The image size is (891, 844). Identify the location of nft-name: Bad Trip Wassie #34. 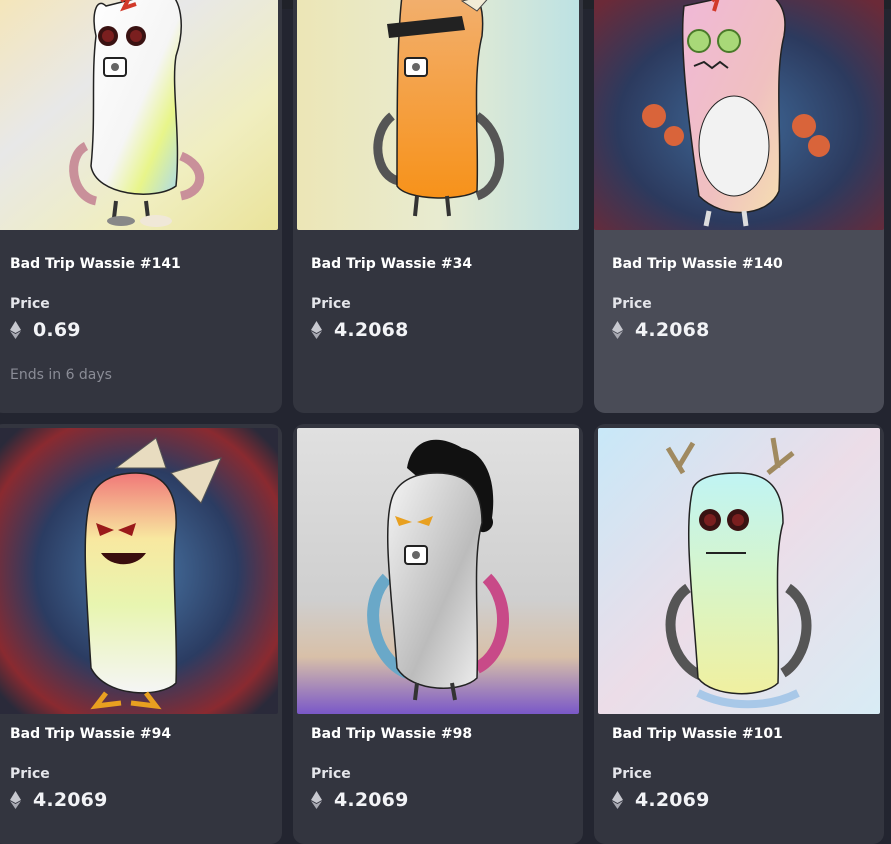
(392, 264).